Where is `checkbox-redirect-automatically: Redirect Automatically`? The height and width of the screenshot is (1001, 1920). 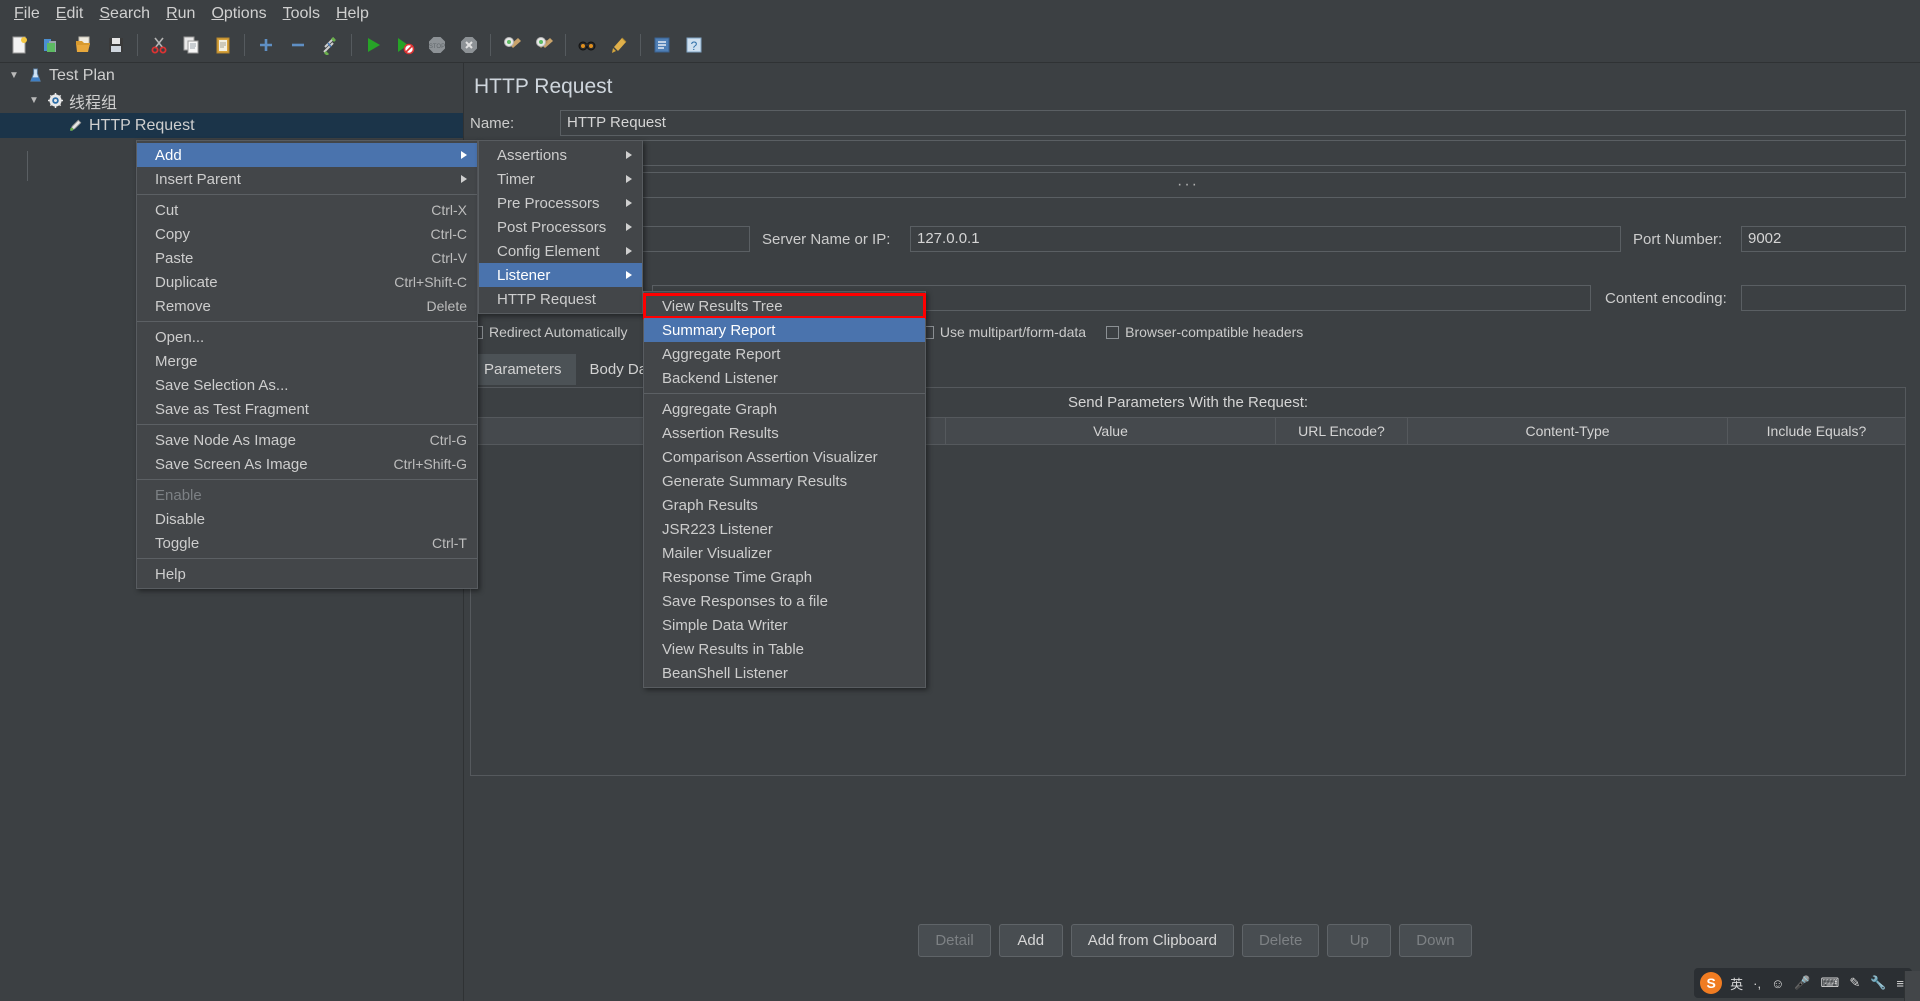 checkbox-redirect-automatically: Redirect Automatically is located at coordinates (549, 332).